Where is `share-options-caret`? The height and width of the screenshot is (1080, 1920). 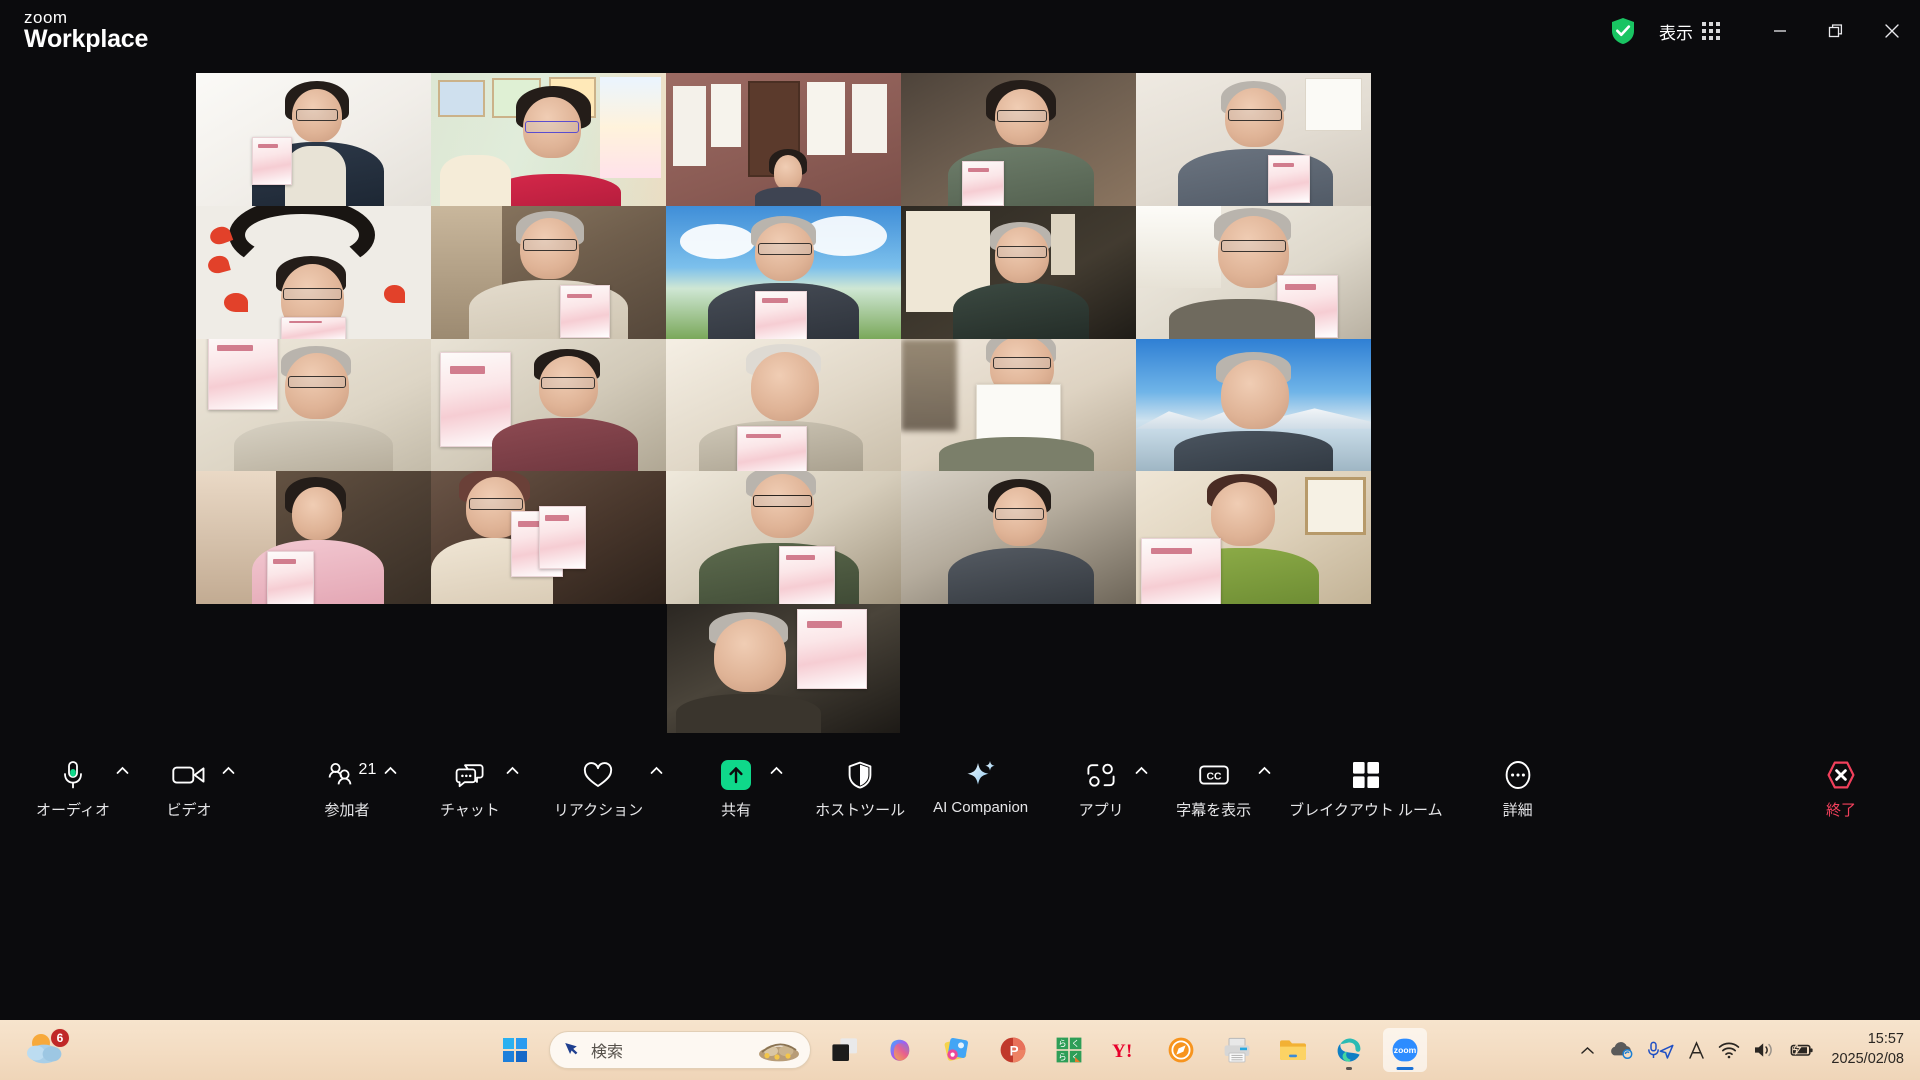 share-options-caret is located at coordinates (776, 759).